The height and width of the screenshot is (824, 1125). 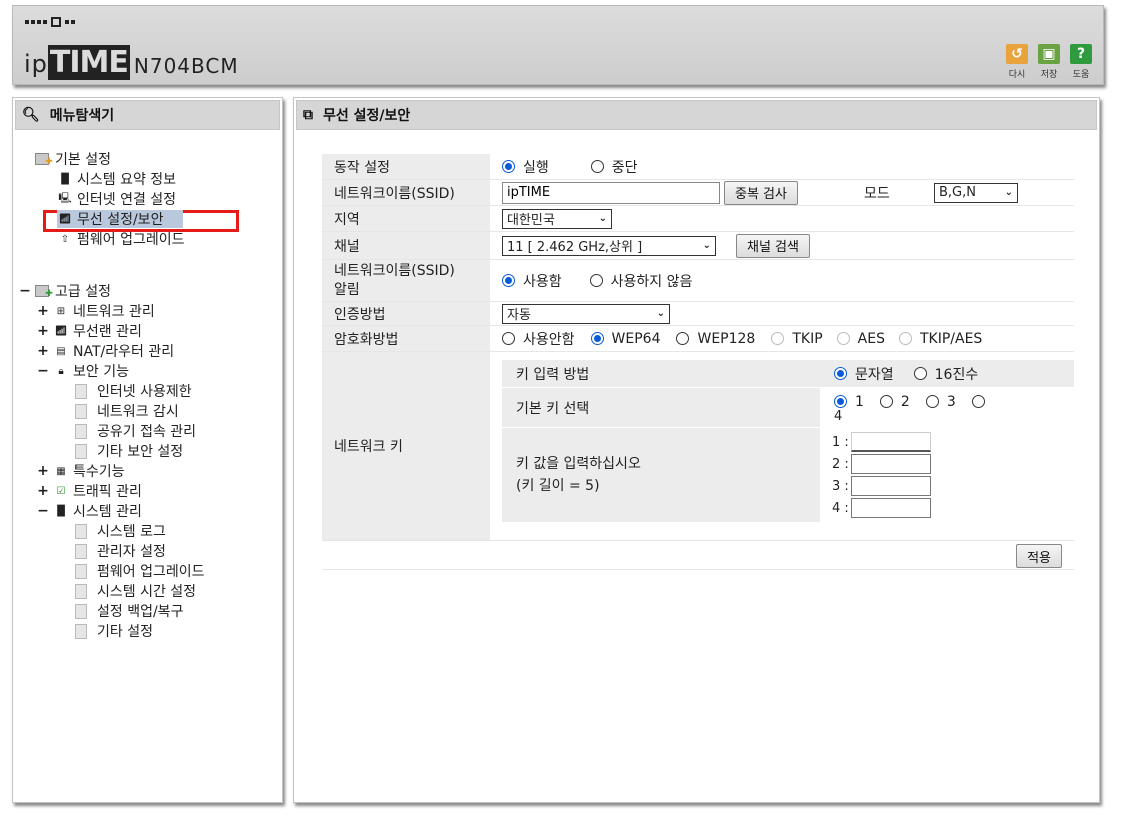 I want to click on brand-ip: ip, so click(x=36, y=64).